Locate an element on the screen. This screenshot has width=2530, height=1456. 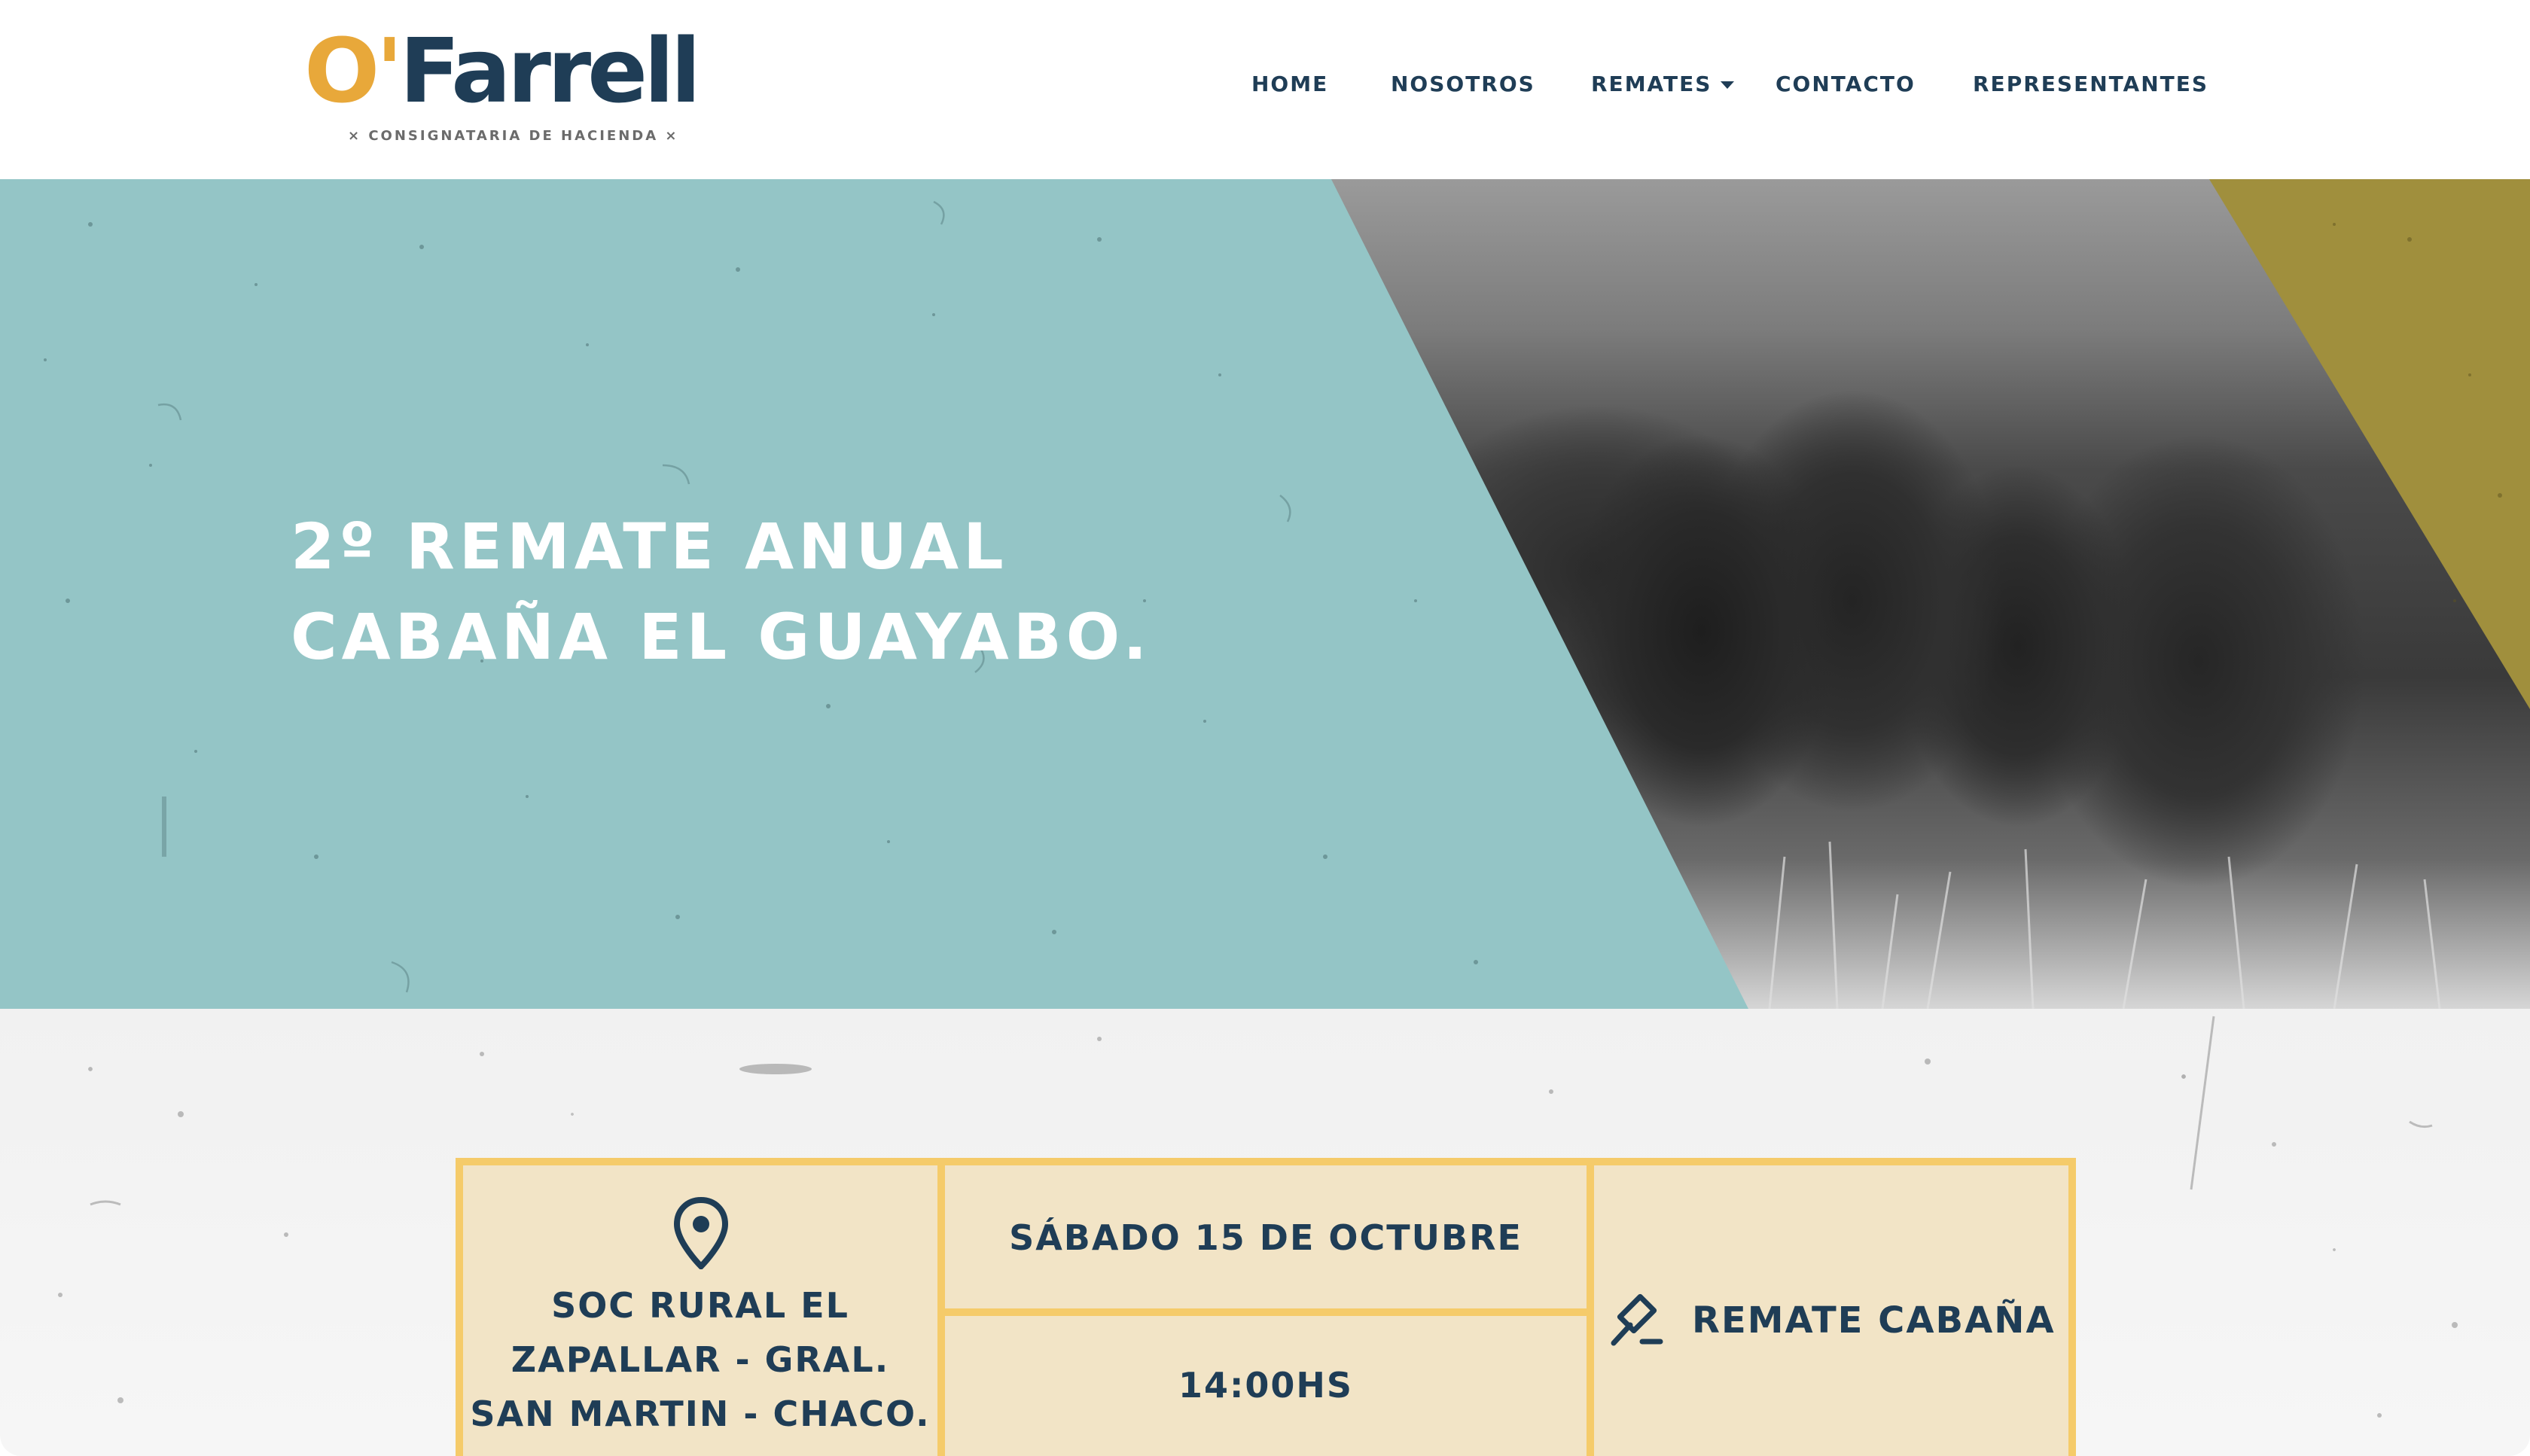
logo-tagline: × CONSIGNATARIA DE HACIENDA × is located at coordinates (514, 136).